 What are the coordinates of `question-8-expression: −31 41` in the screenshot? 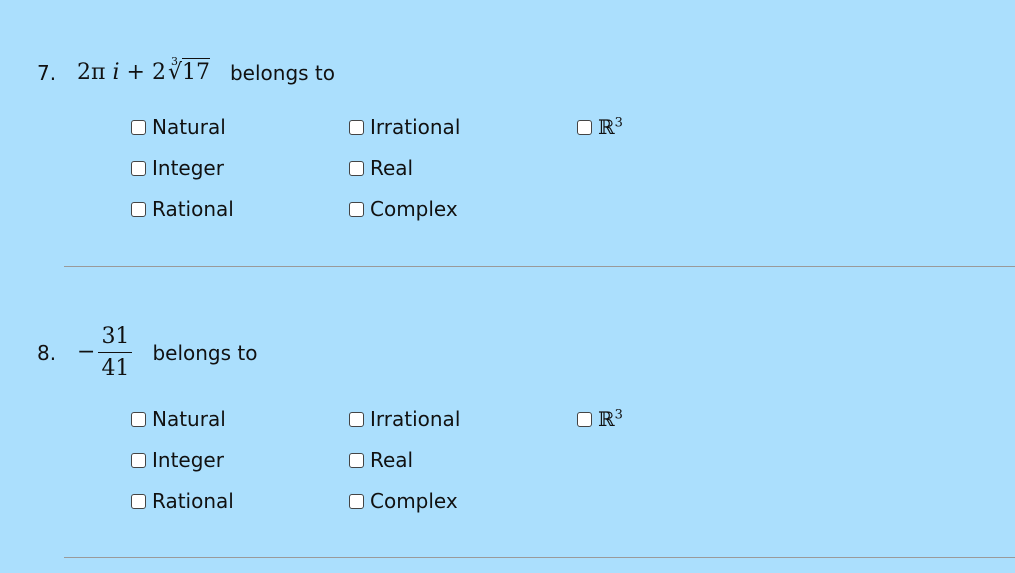 It's located at (105, 352).